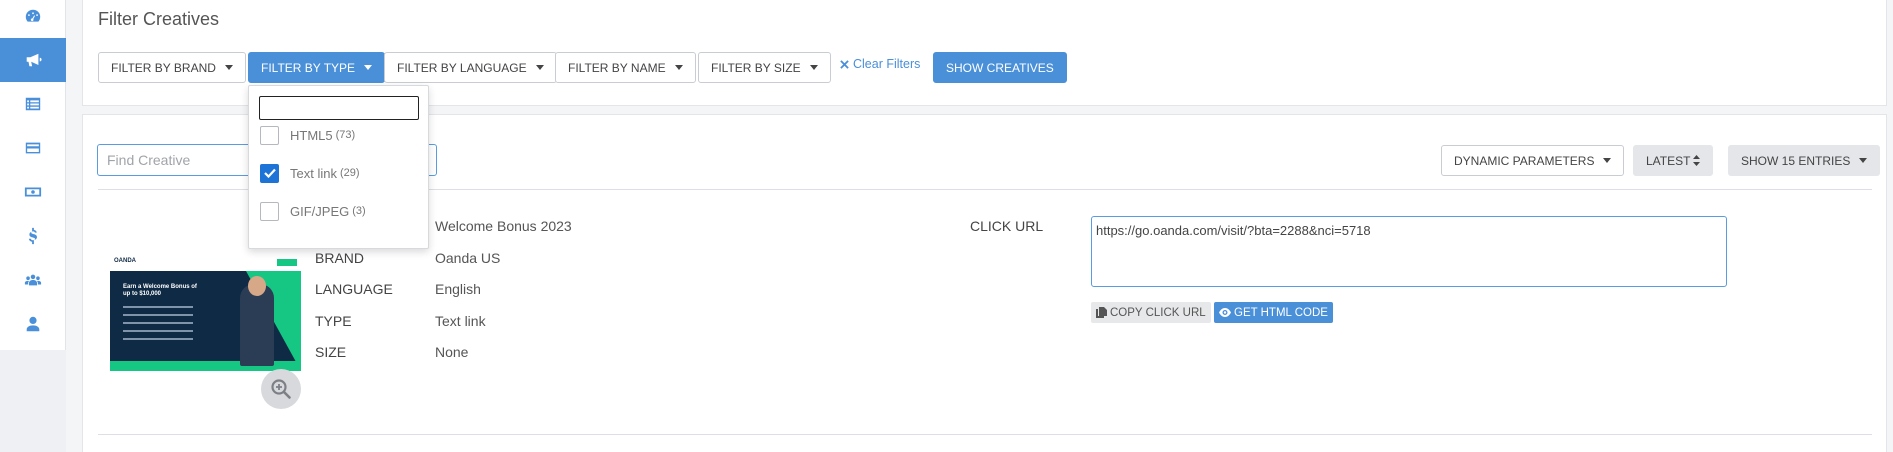 The image size is (1893, 452). Describe the element at coordinates (125, 261) in the screenshot. I see `thumbnail-logo: OANDA` at that location.